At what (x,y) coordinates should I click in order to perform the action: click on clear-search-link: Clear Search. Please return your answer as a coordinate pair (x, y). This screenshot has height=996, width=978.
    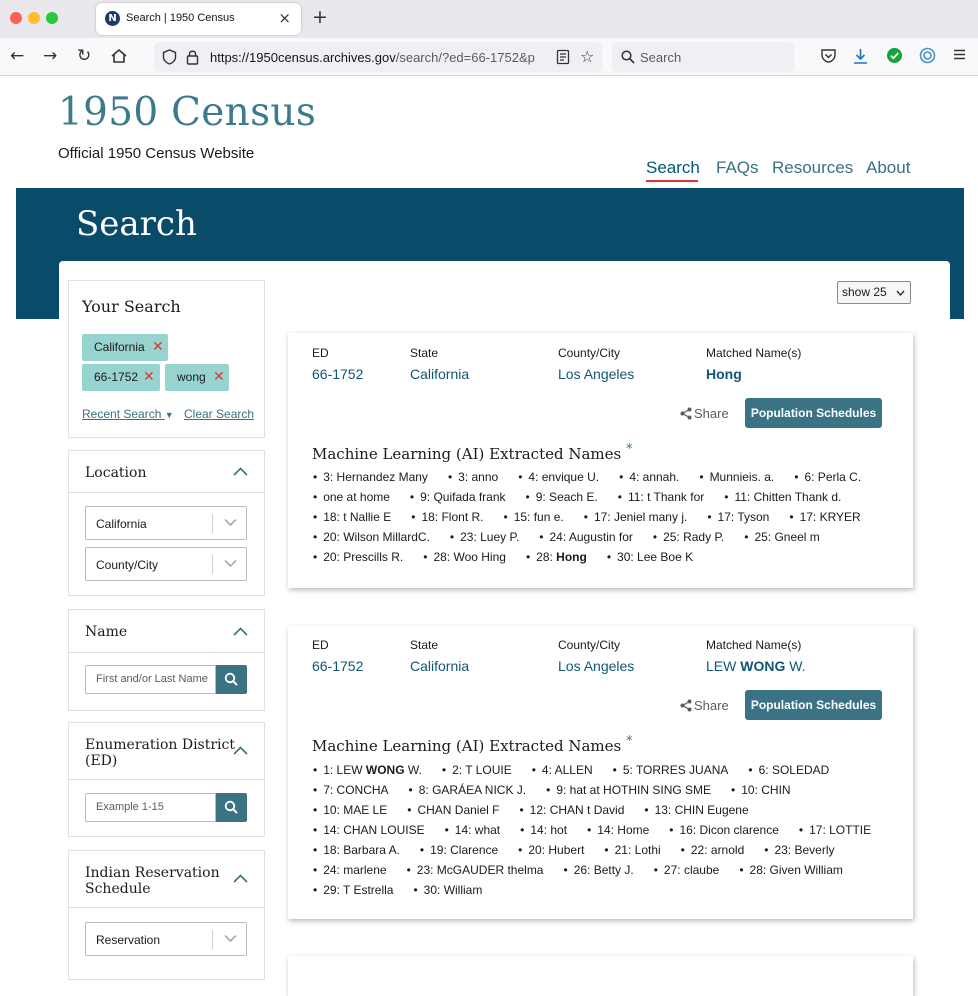
    Looking at the image, I should click on (219, 414).